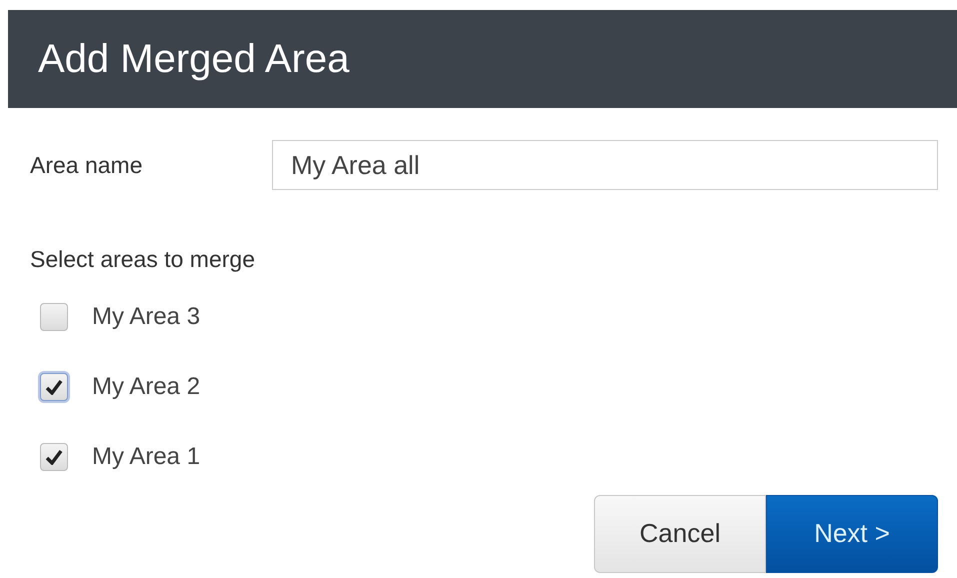  What do you see at coordinates (194, 59) in the screenshot?
I see `dialog-title: Add Merged Area` at bounding box center [194, 59].